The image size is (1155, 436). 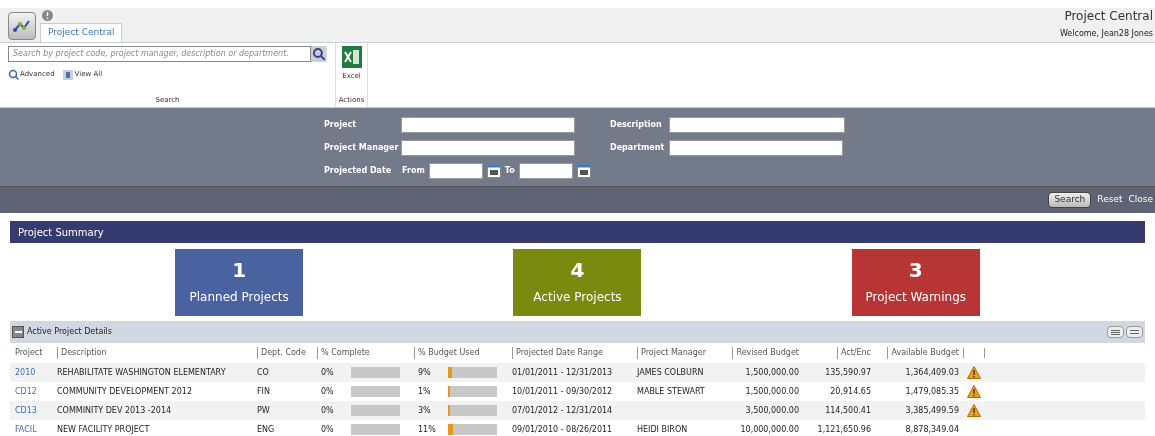 I want to click on table-cell: REHABILITATE WASHINGTON ELEMENTARY, so click(x=141, y=372).